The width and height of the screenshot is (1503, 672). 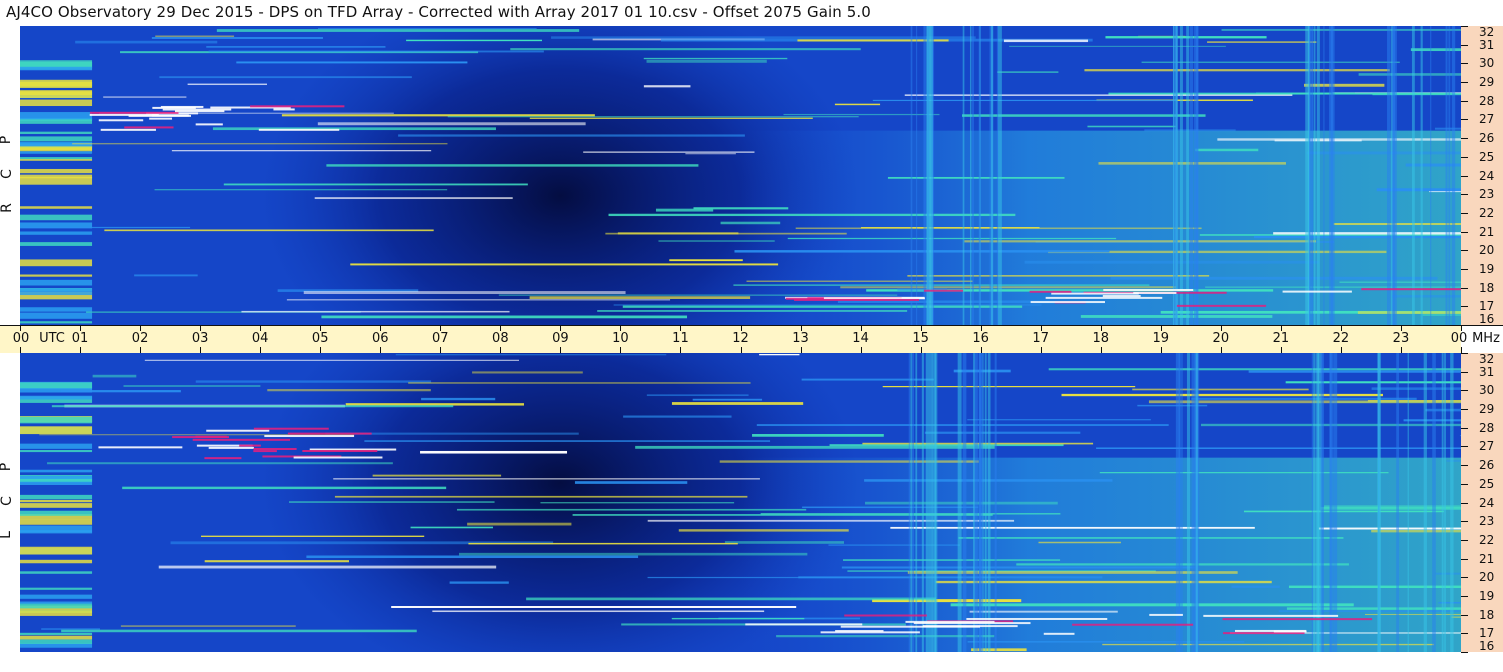 What do you see at coordinates (21, 338) in the screenshot?
I see `utc-tick-label: 00` at bounding box center [21, 338].